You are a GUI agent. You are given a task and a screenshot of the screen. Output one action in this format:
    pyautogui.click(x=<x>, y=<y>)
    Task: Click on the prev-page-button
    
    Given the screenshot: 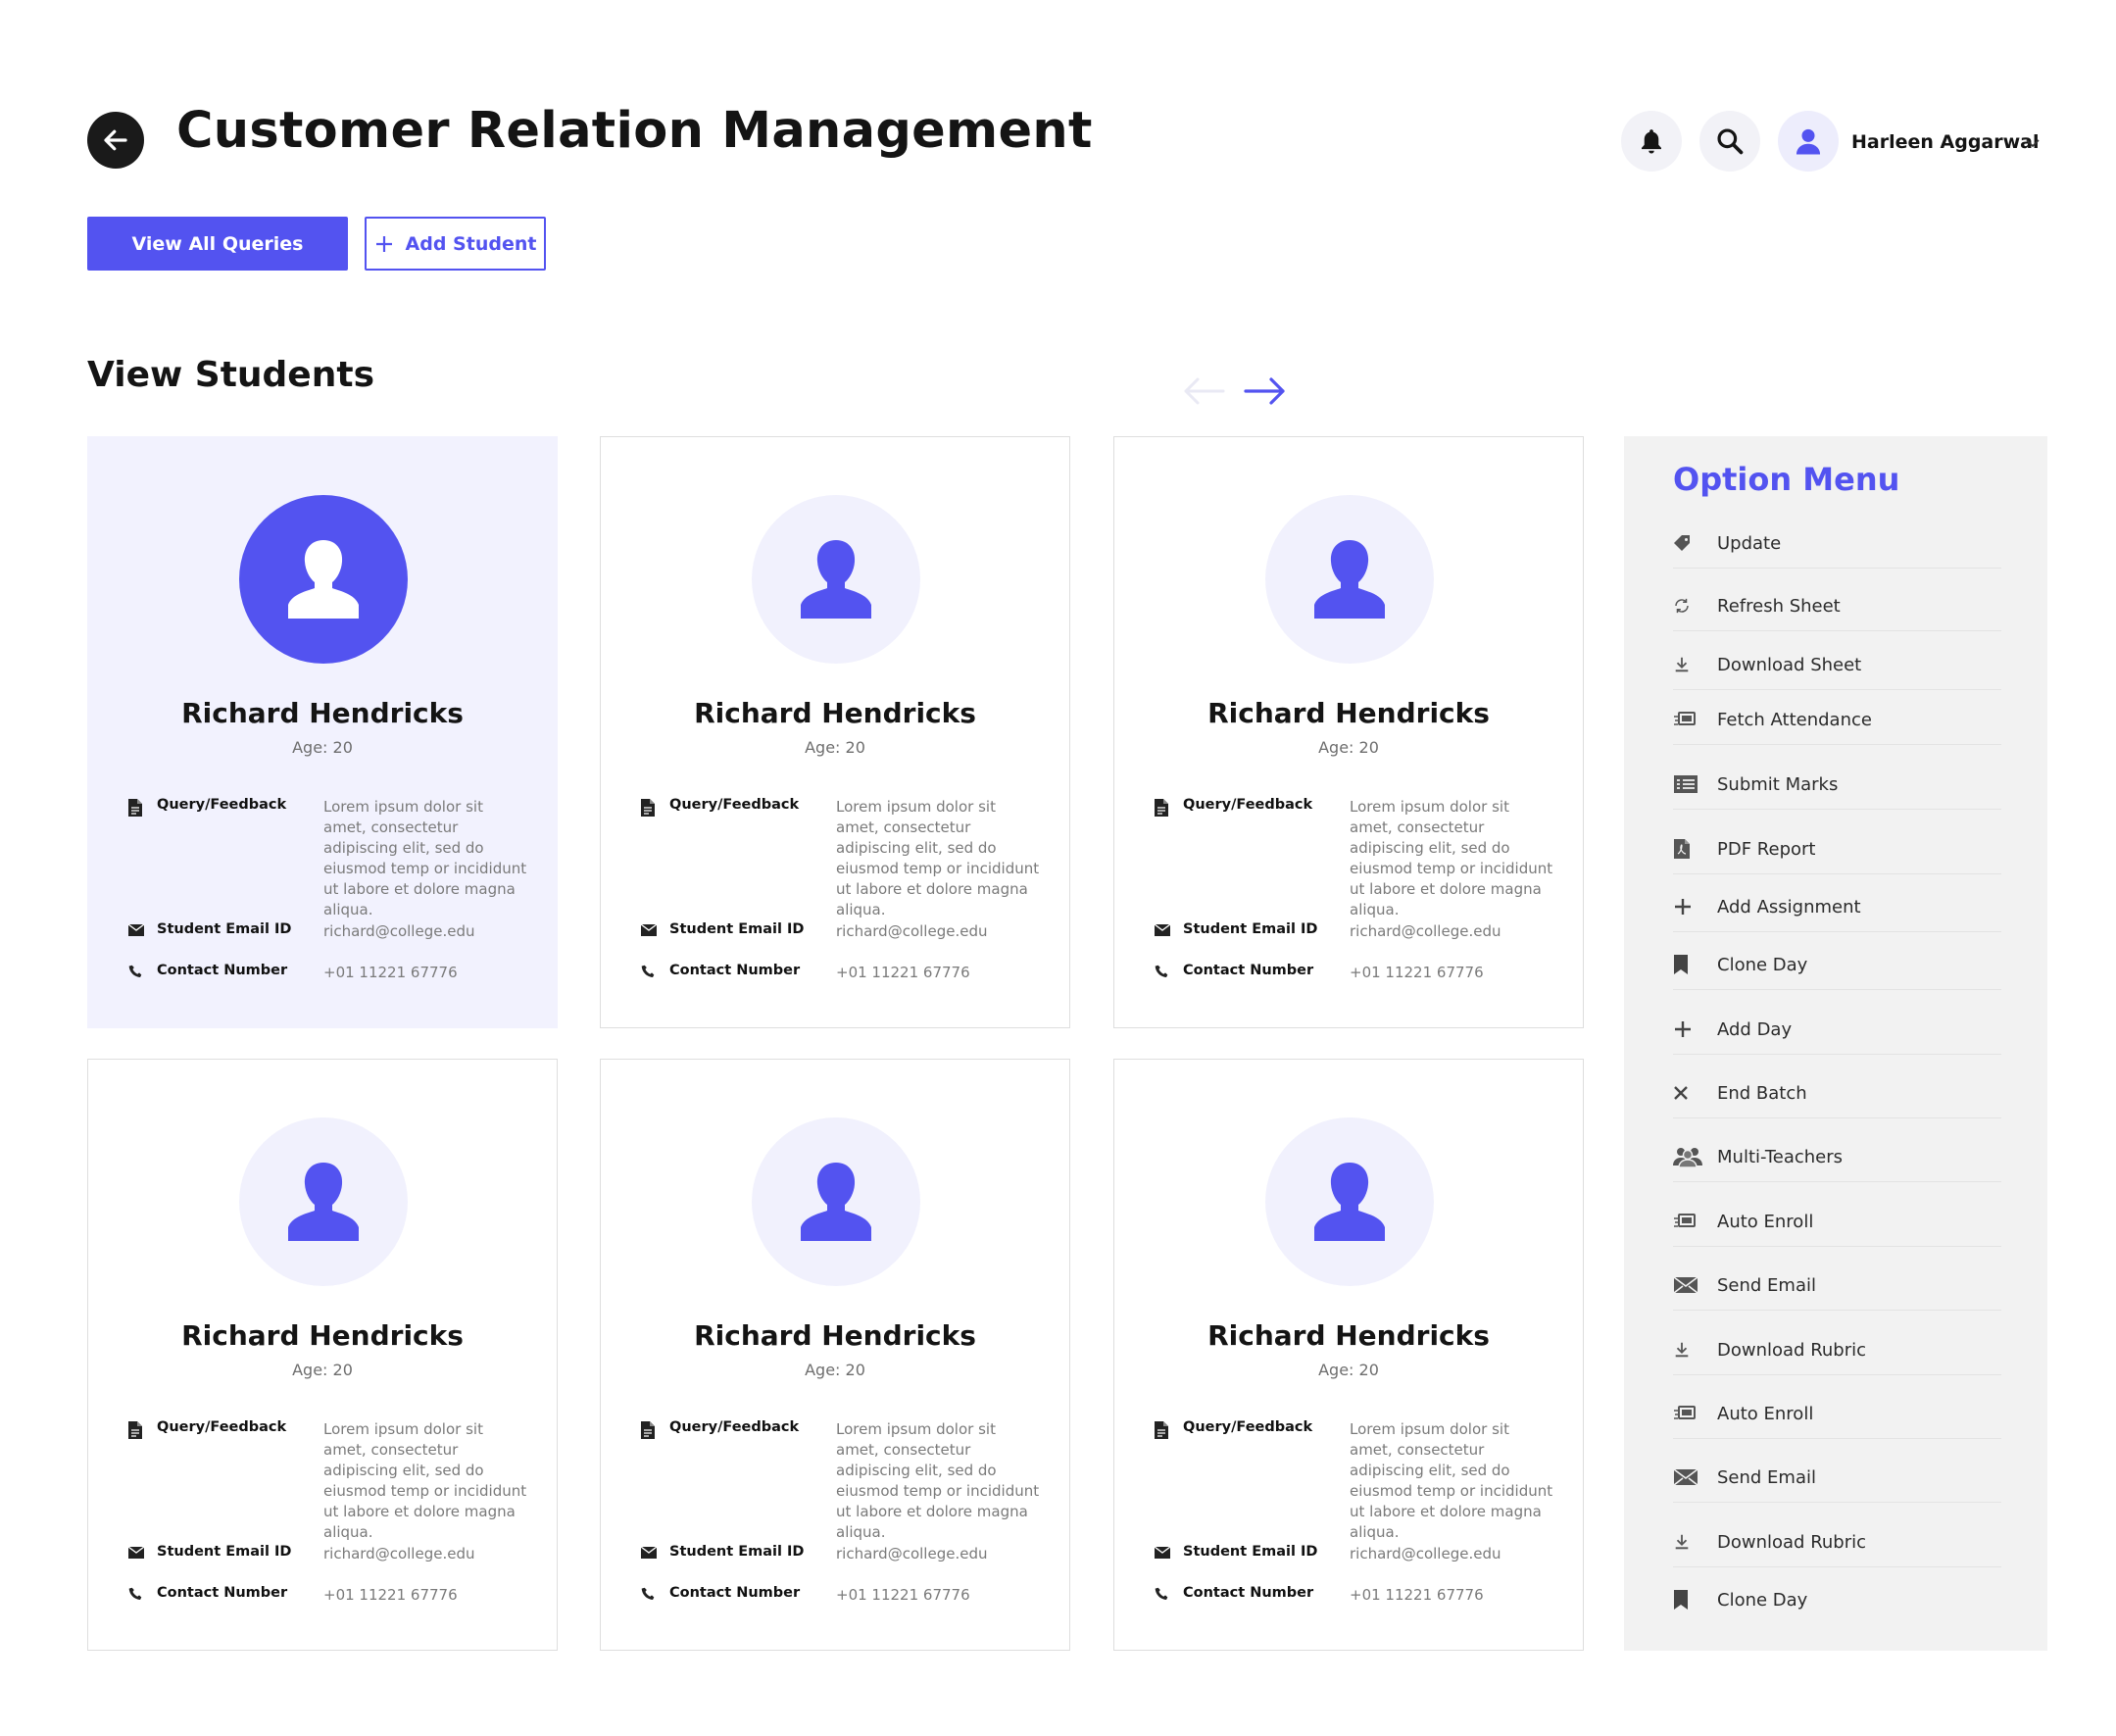 What is the action you would take?
    pyautogui.click(x=1203, y=391)
    